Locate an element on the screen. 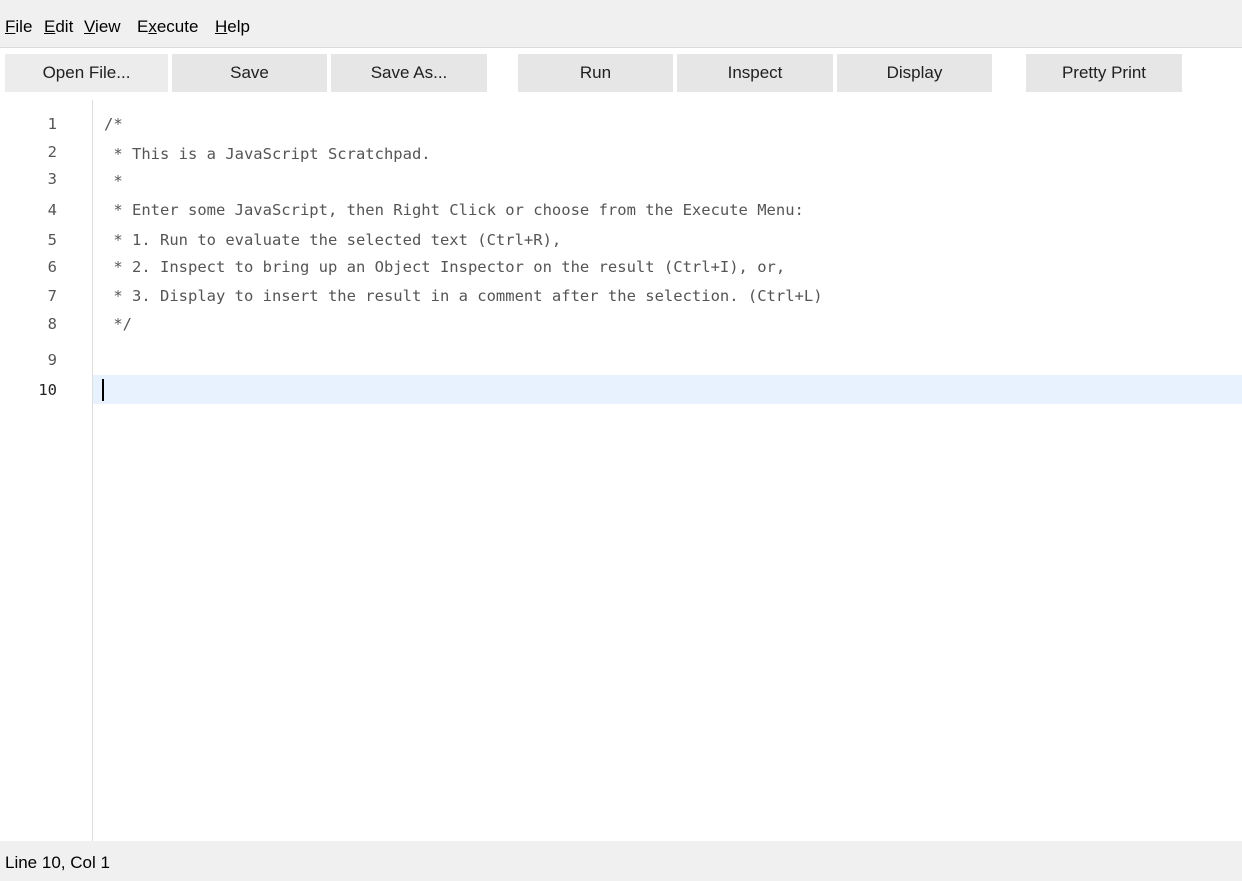 This screenshot has height=881, width=1242. menu-bar: File Edit View Execute Help is located at coordinates (621, 24).